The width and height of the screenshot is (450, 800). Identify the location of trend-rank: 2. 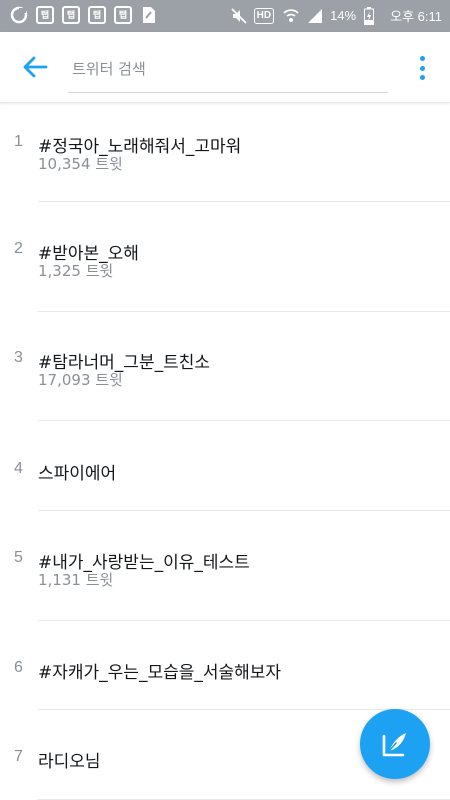
(18, 248).